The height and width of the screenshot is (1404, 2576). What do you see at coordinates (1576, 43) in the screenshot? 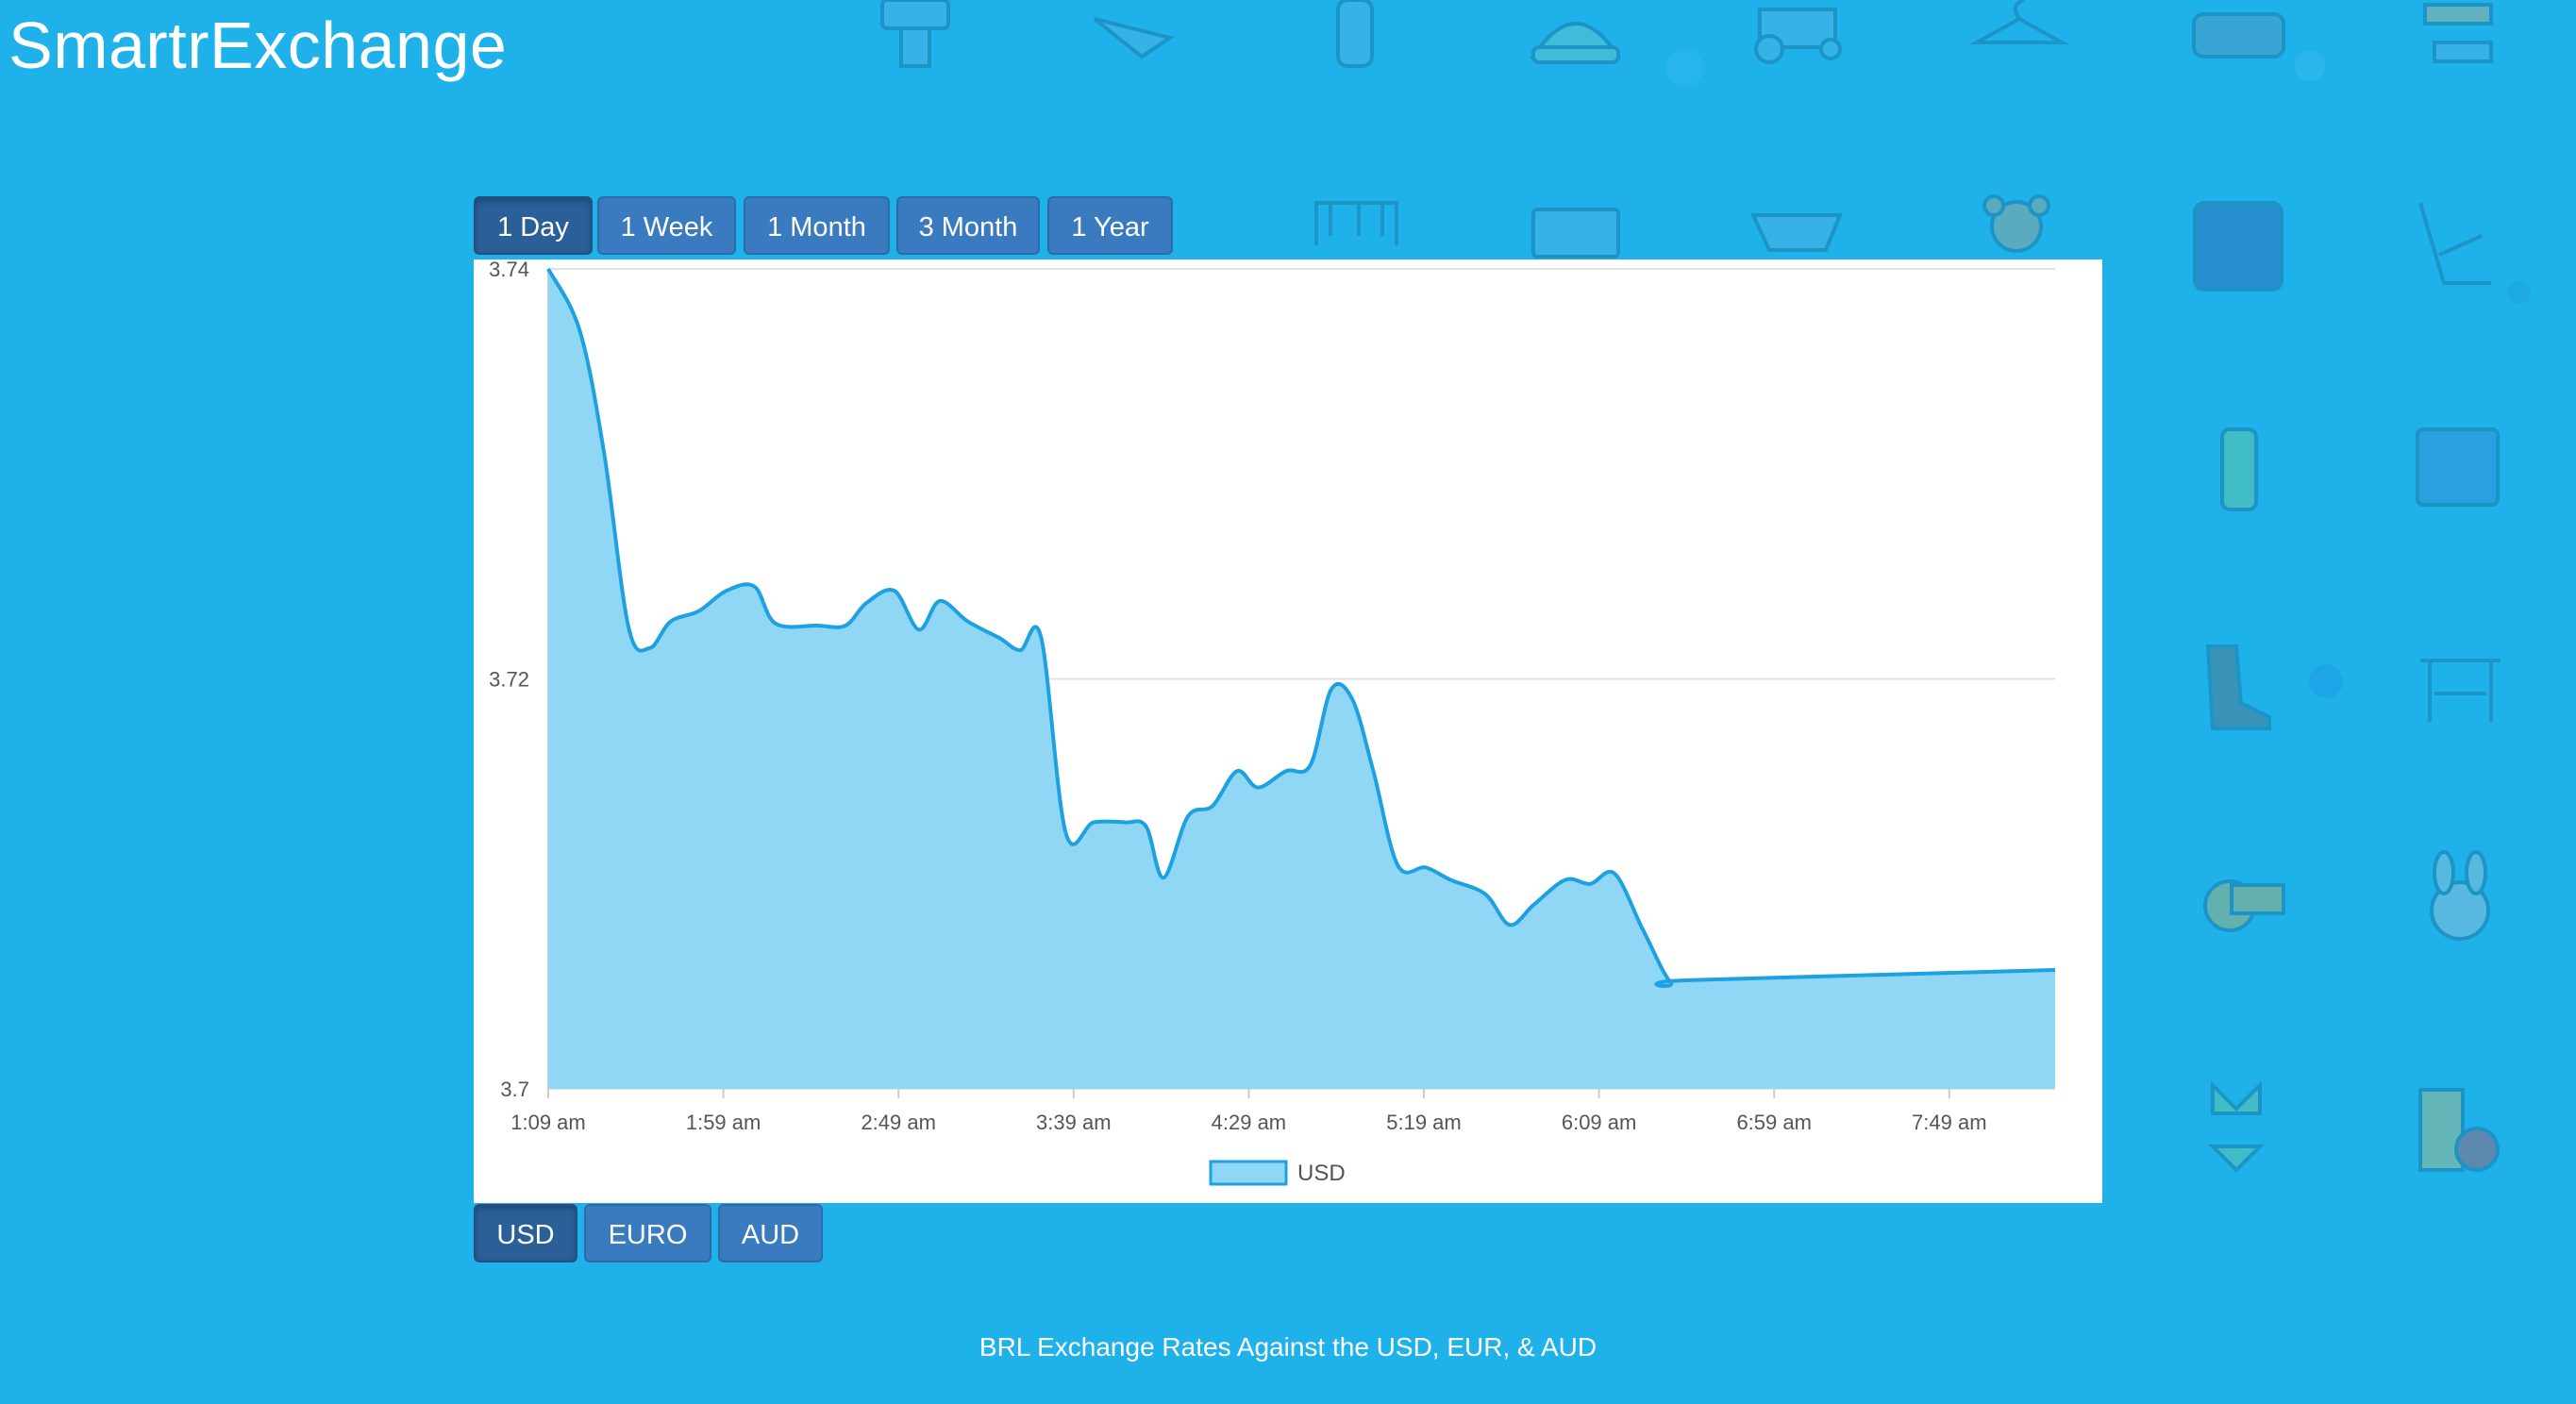
I see `beanie-icon` at bounding box center [1576, 43].